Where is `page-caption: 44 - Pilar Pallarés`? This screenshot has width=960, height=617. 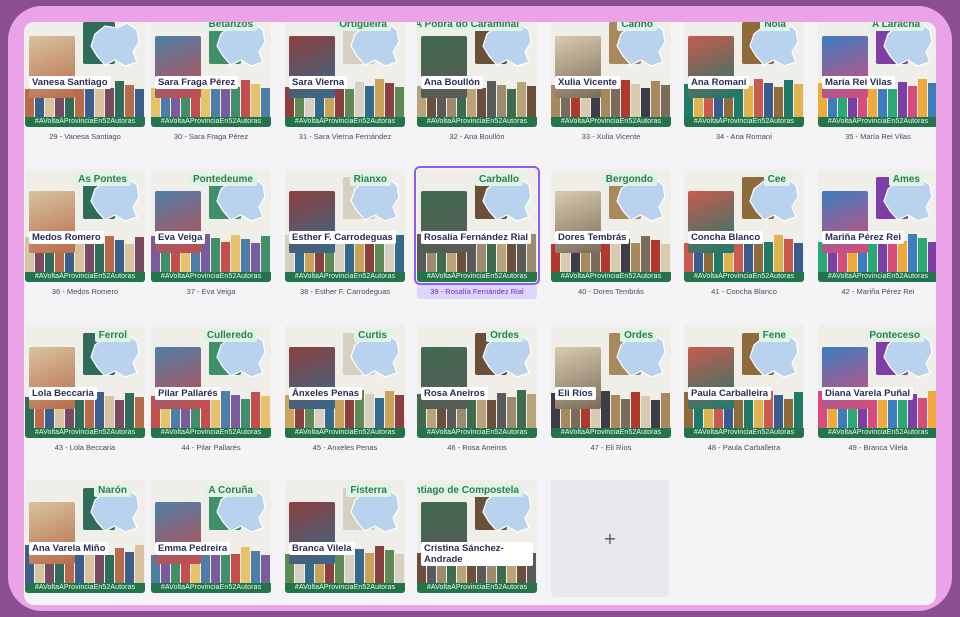
page-caption: 44 - Pilar Pallarés is located at coordinates (211, 448).